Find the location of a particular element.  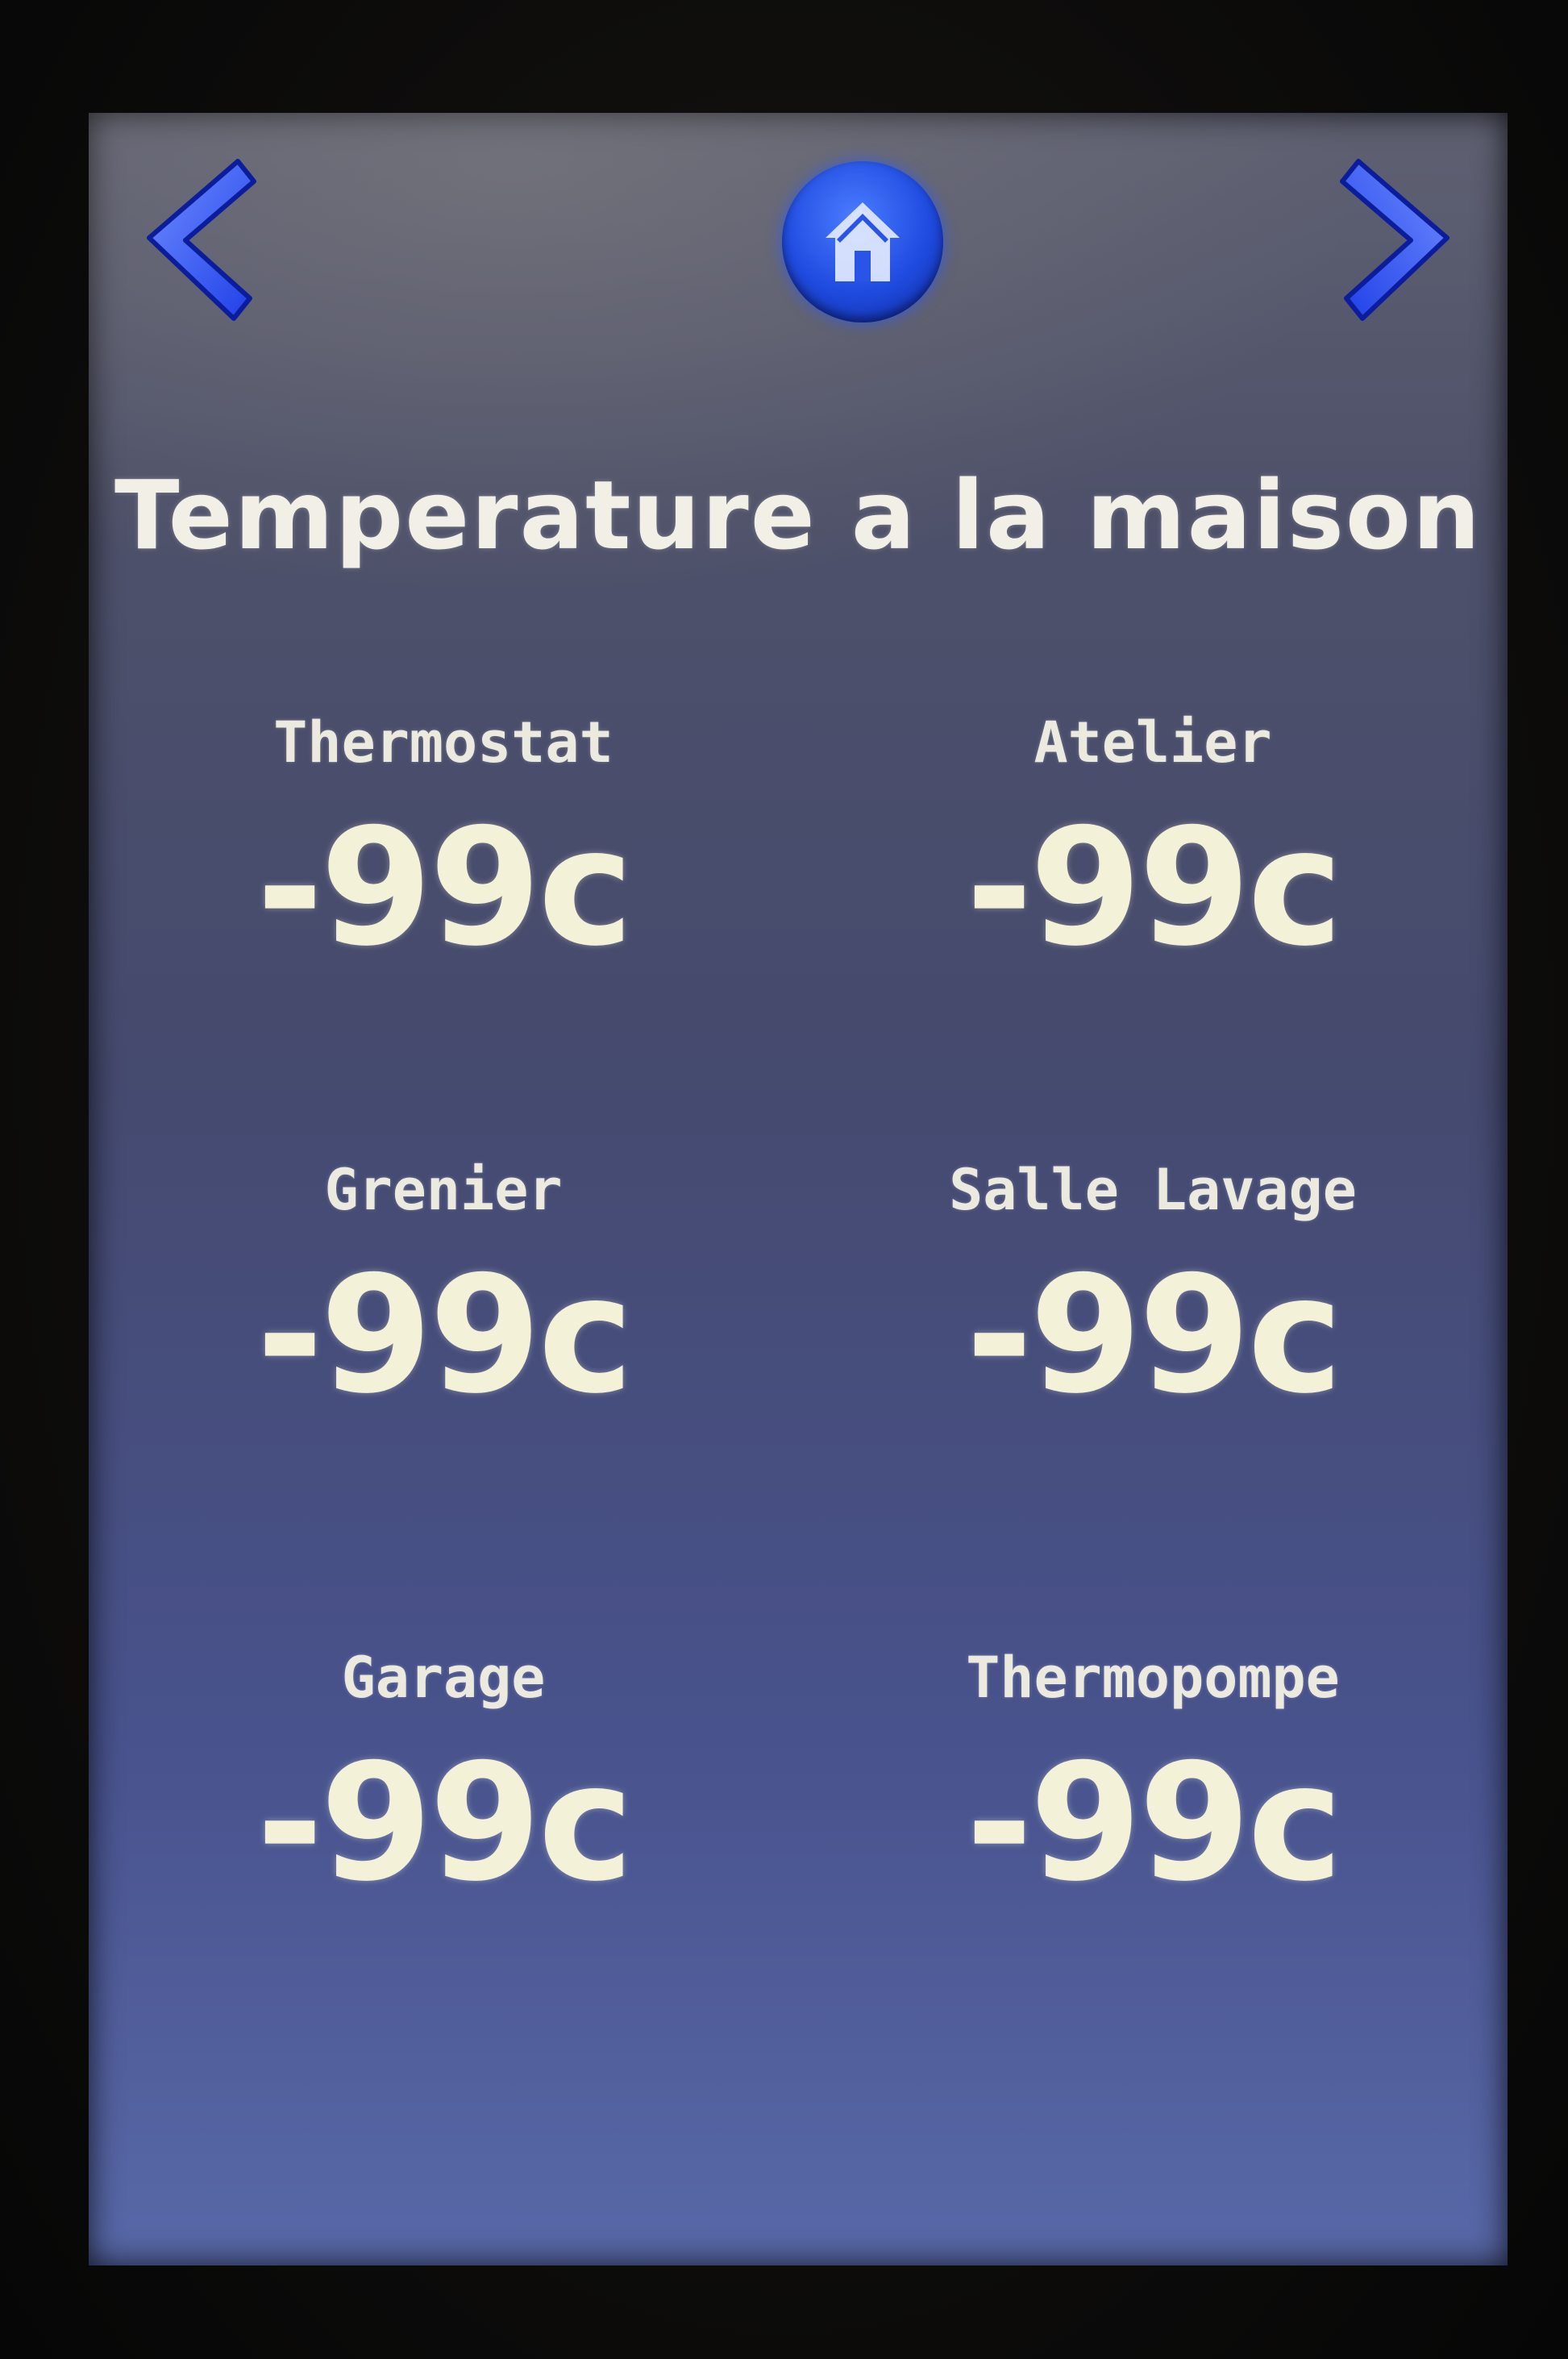

sensor-atelier: Atelier -99c is located at coordinates (1153, 839).